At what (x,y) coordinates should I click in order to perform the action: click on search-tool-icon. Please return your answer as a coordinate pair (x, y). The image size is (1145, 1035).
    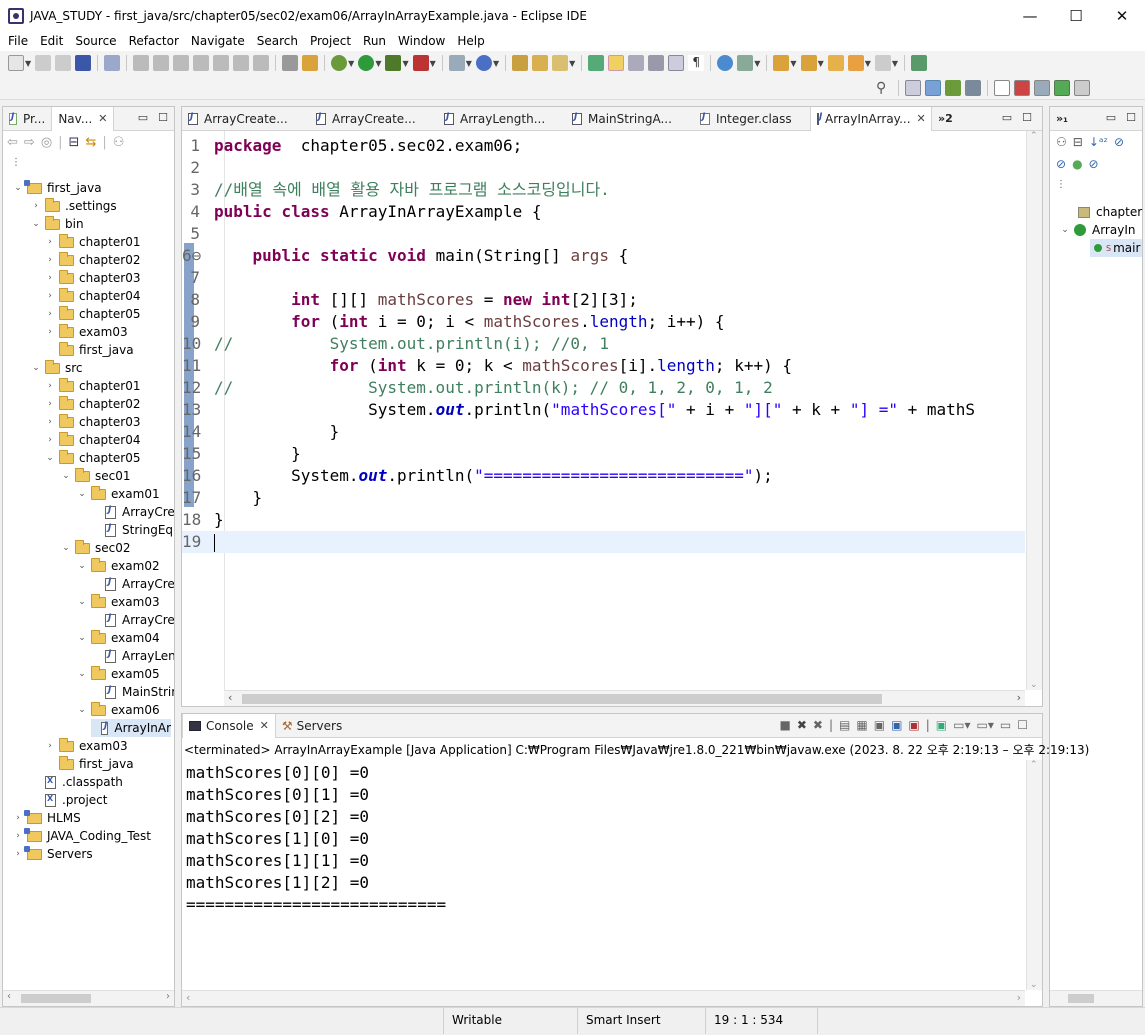
    Looking at the image, I should click on (560, 63).